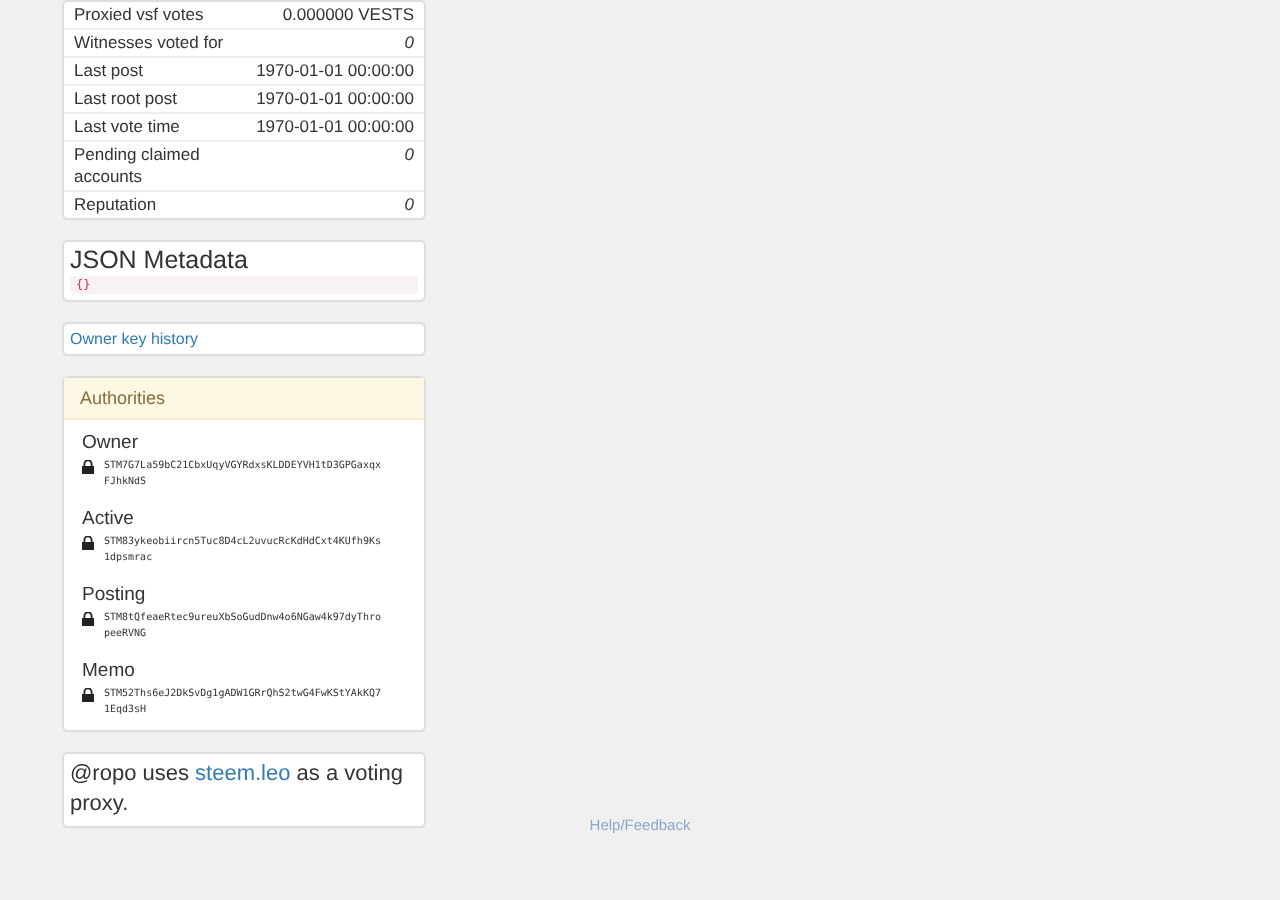 This screenshot has width=1280, height=900. What do you see at coordinates (126, 99) in the screenshot?
I see `stat-label: Last root post` at bounding box center [126, 99].